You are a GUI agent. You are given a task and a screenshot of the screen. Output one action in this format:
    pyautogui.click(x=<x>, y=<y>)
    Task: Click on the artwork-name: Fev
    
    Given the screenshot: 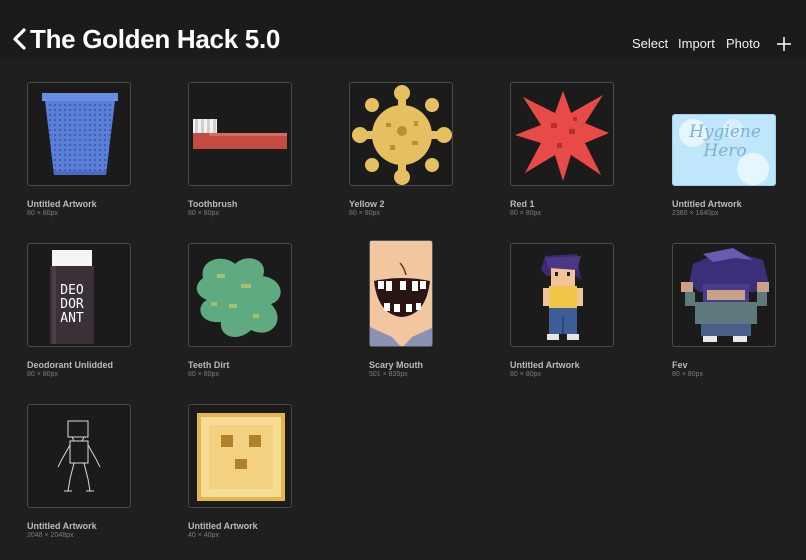 What is the action you would take?
    pyautogui.click(x=680, y=365)
    